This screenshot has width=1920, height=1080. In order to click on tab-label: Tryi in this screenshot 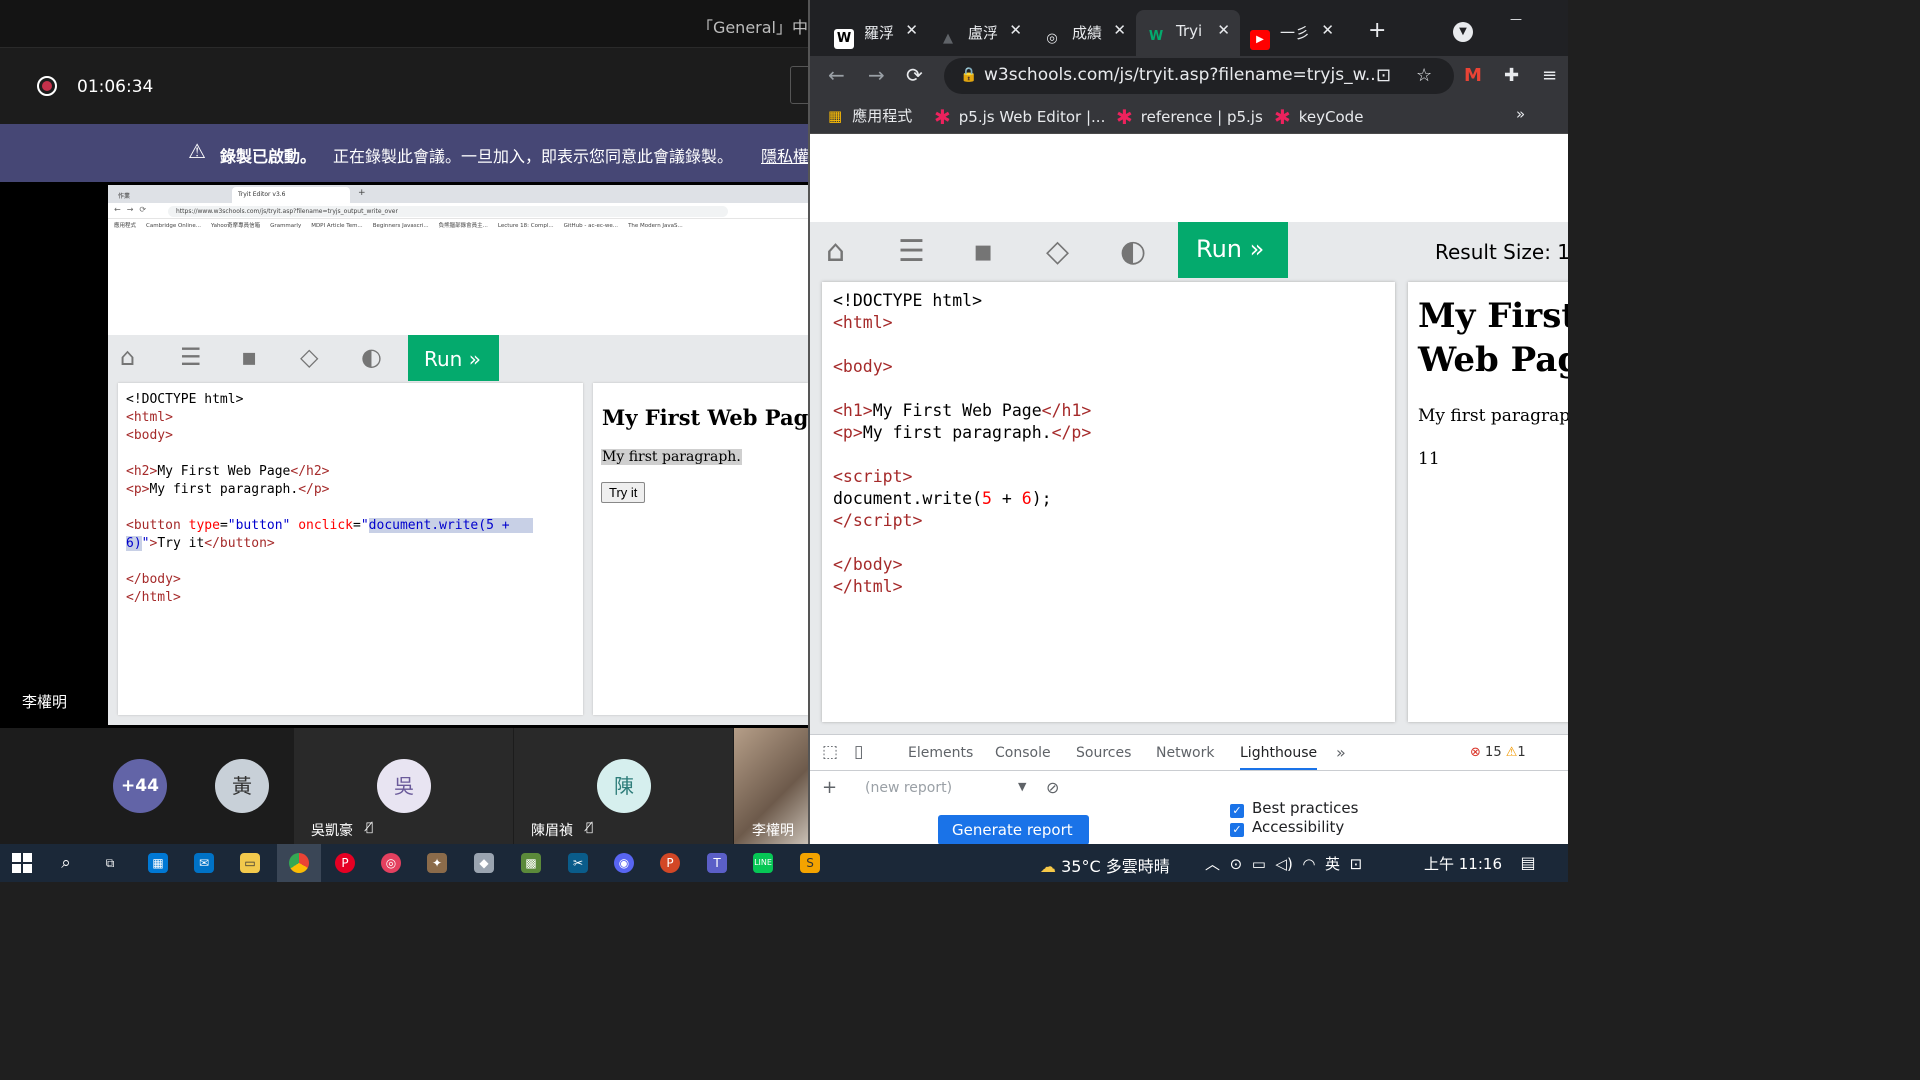, I will do `click(1189, 31)`.